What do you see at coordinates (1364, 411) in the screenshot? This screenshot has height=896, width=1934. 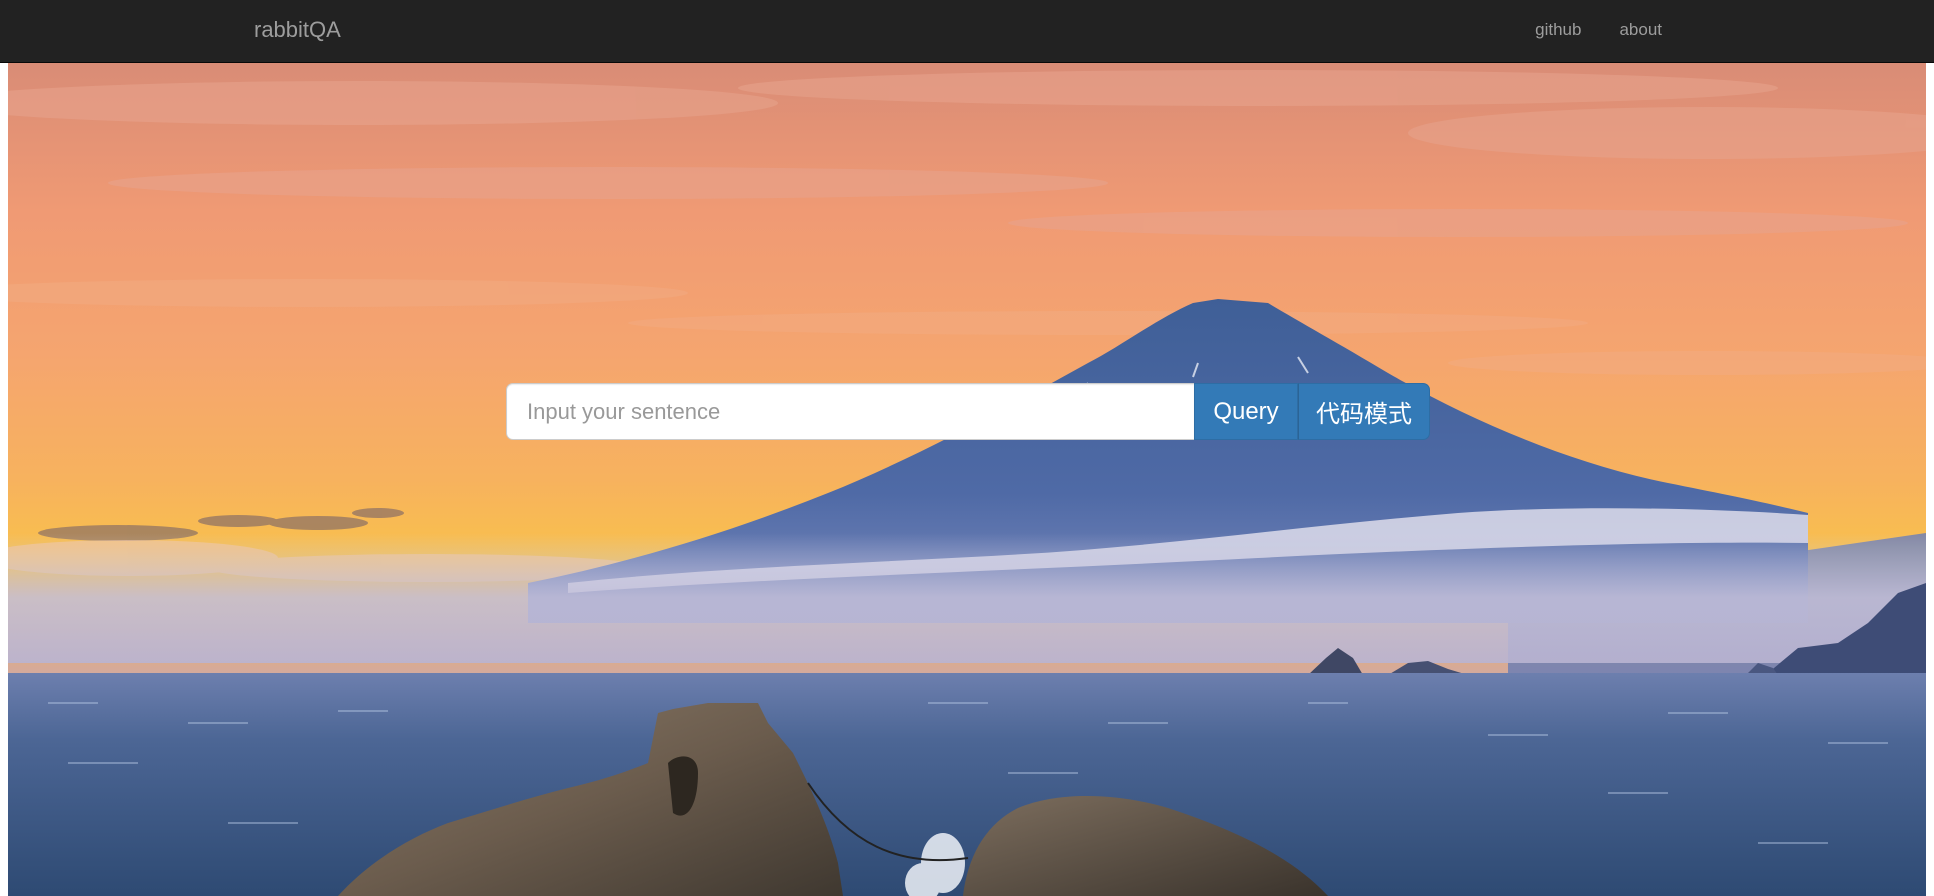 I see `code-mode-button: 代码模式` at bounding box center [1364, 411].